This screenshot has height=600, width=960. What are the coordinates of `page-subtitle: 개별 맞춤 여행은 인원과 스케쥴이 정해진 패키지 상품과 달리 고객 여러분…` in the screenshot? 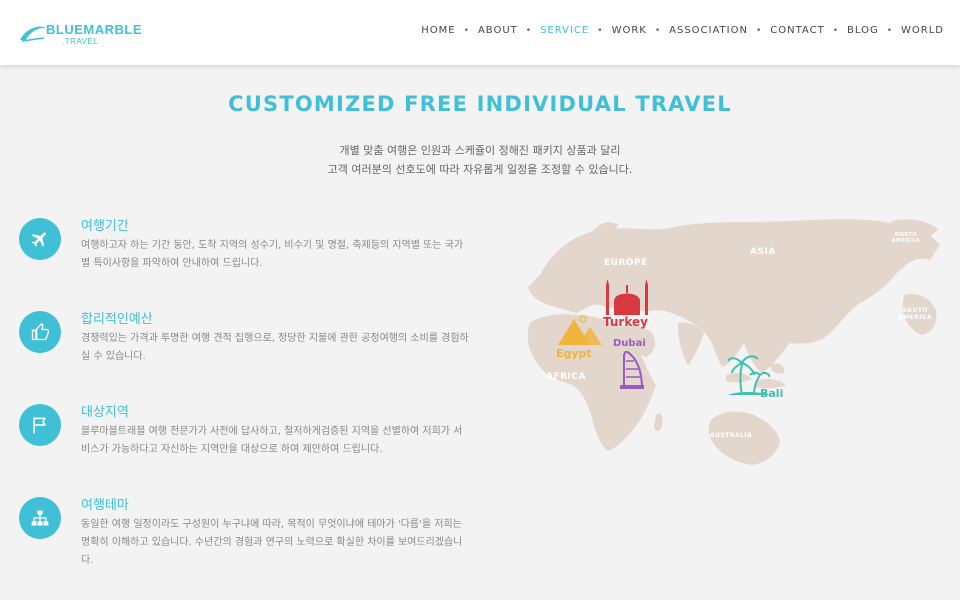 It's located at (480, 160).